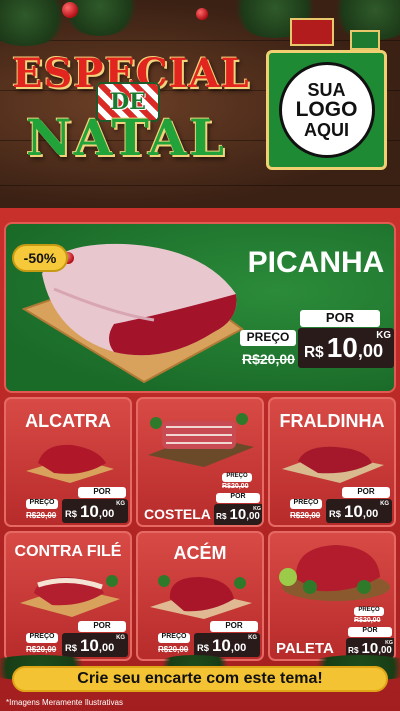 This screenshot has width=400, height=711. Describe the element at coordinates (316, 262) in the screenshot. I see `hero-product-name: PICANHA` at that location.